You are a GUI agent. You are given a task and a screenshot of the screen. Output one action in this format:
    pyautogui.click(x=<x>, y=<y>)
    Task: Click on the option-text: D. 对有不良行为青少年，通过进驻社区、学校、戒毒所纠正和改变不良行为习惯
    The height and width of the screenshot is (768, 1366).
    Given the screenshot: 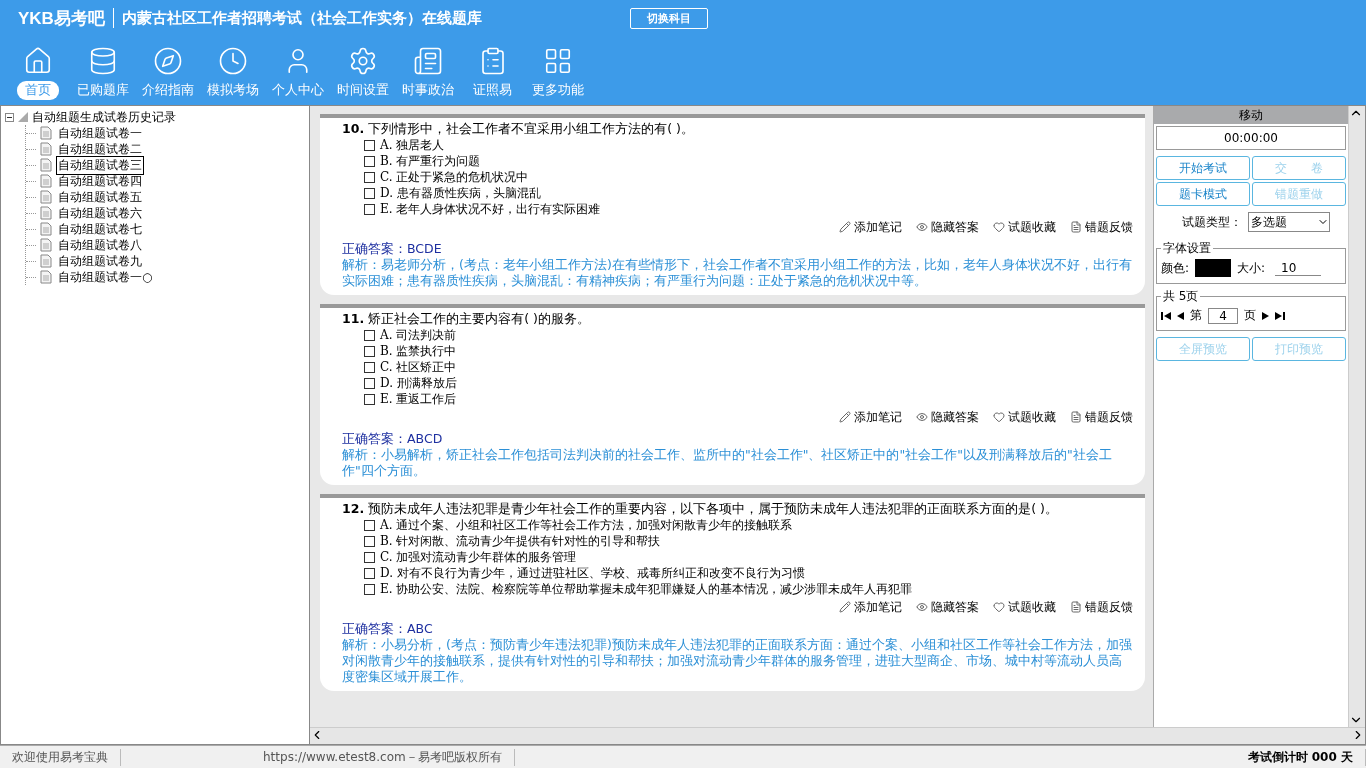 What is the action you would take?
    pyautogui.click(x=592, y=573)
    